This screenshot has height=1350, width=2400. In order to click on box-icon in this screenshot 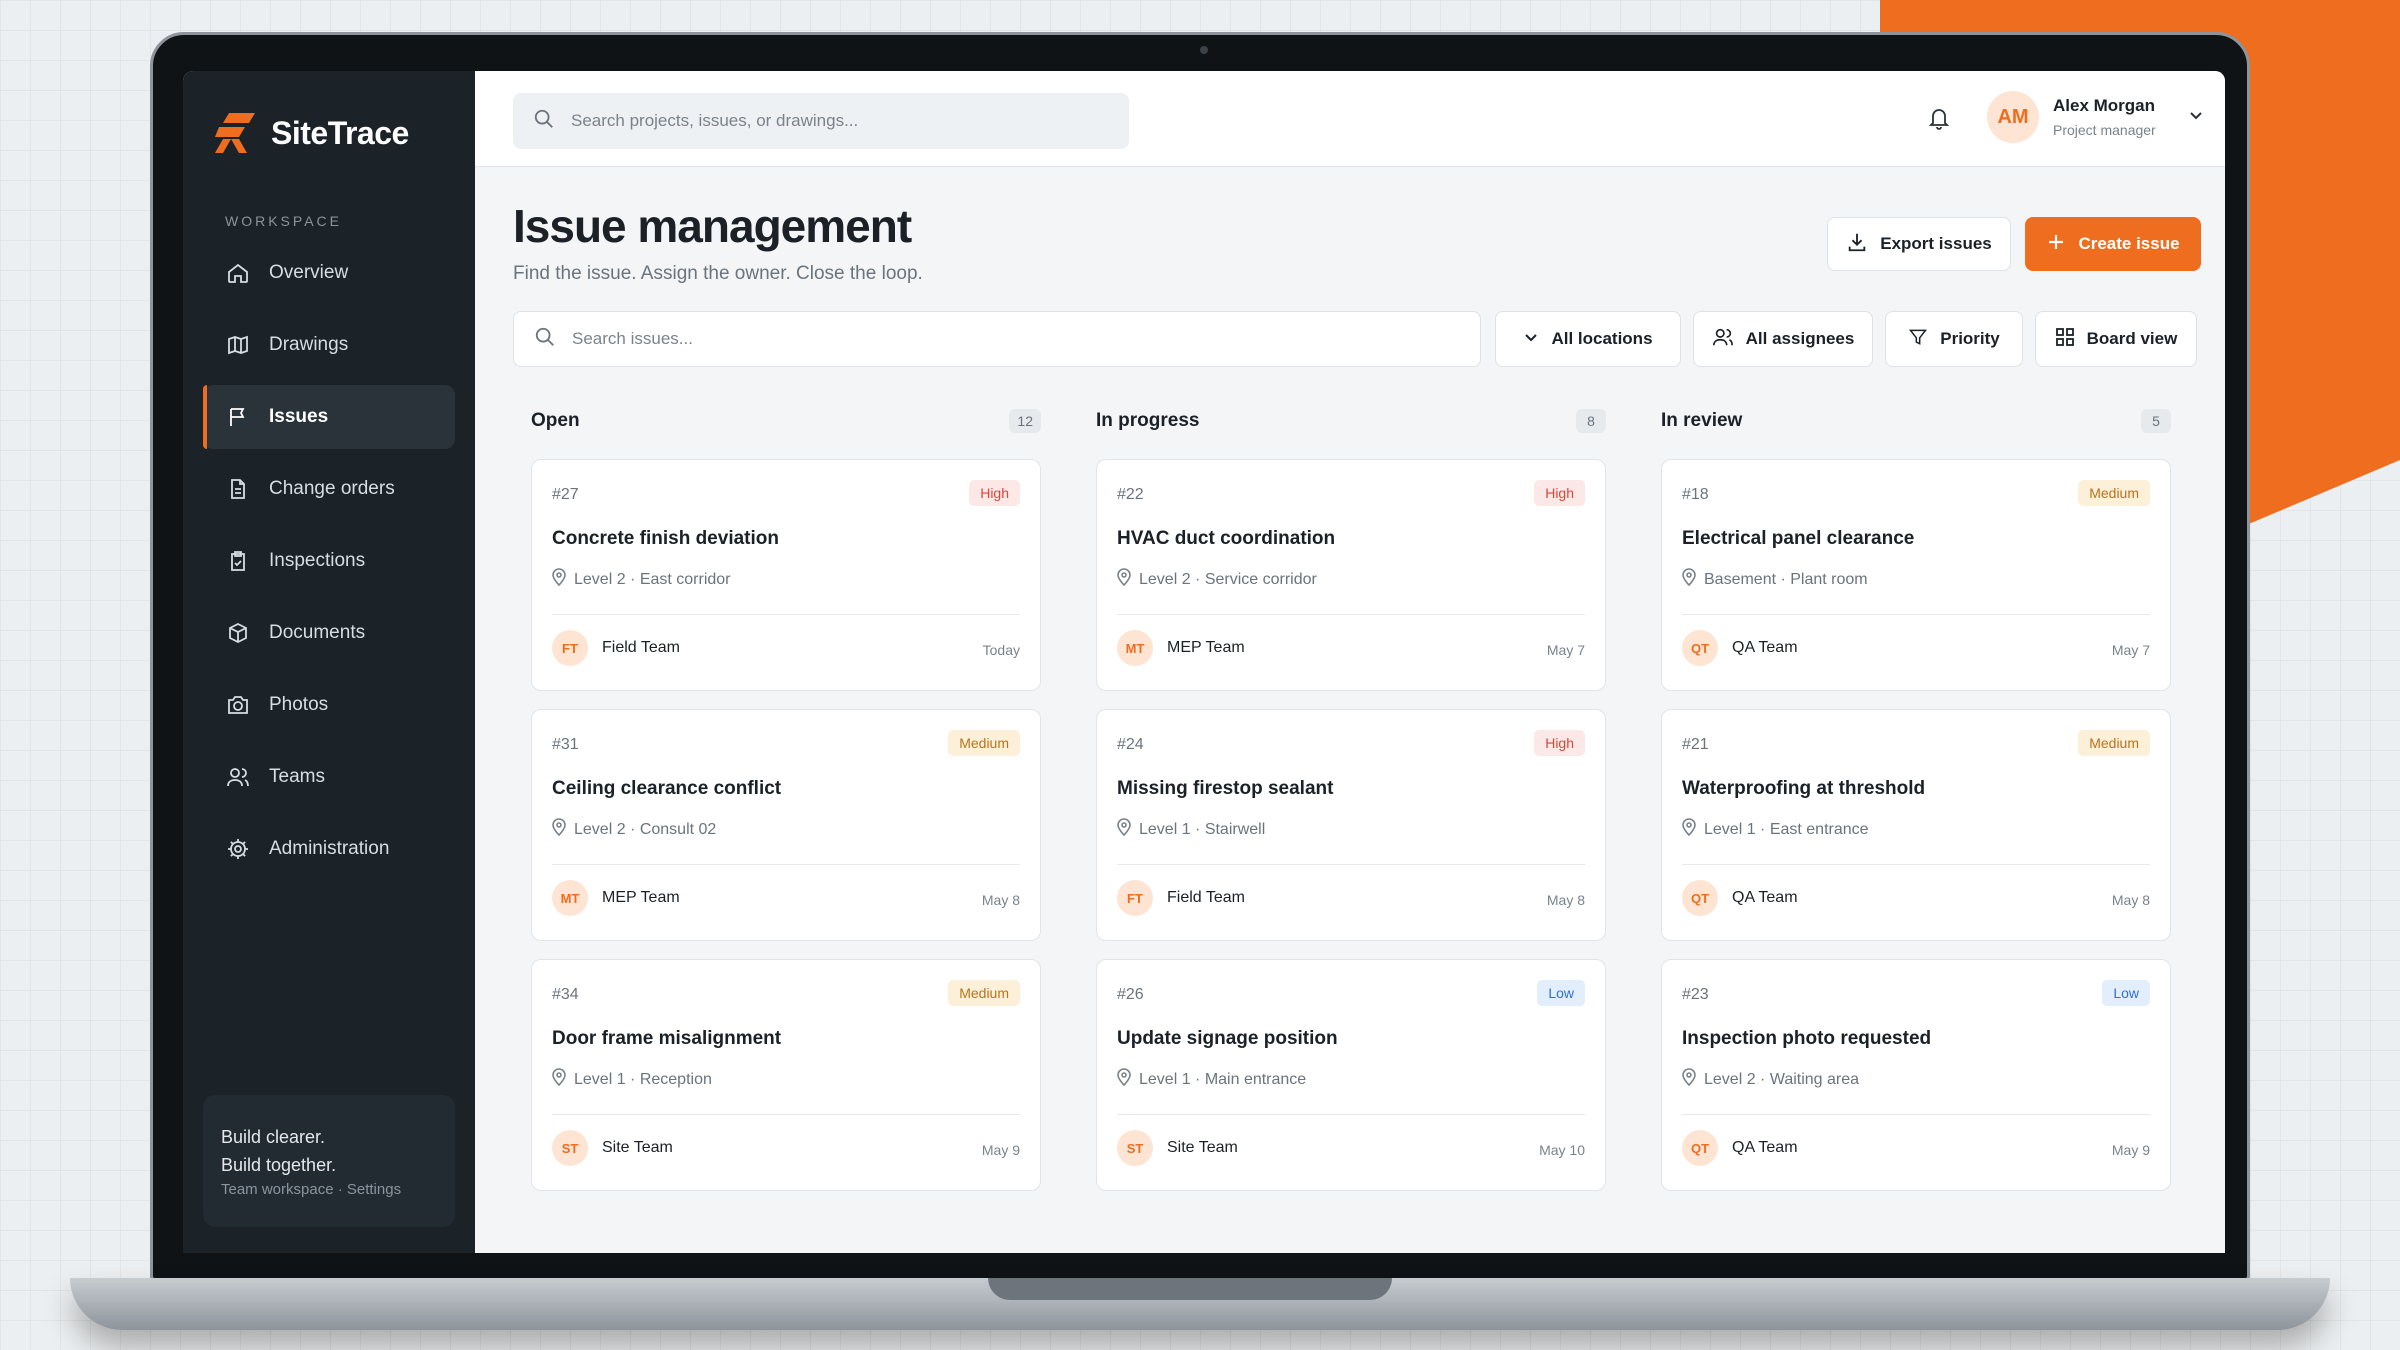, I will do `click(238, 633)`.